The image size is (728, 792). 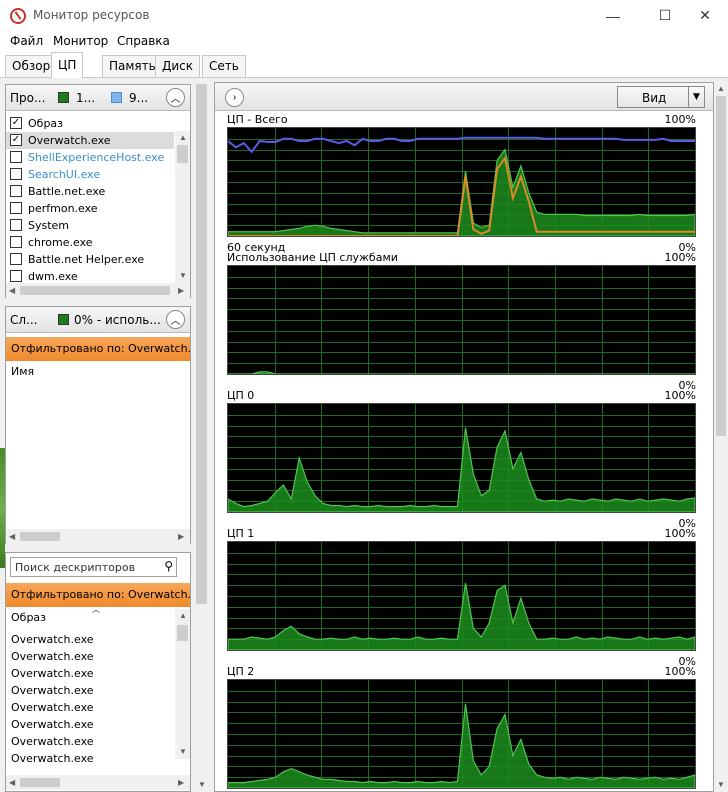 I want to click on cpu-1-graph, so click(x=461, y=596).